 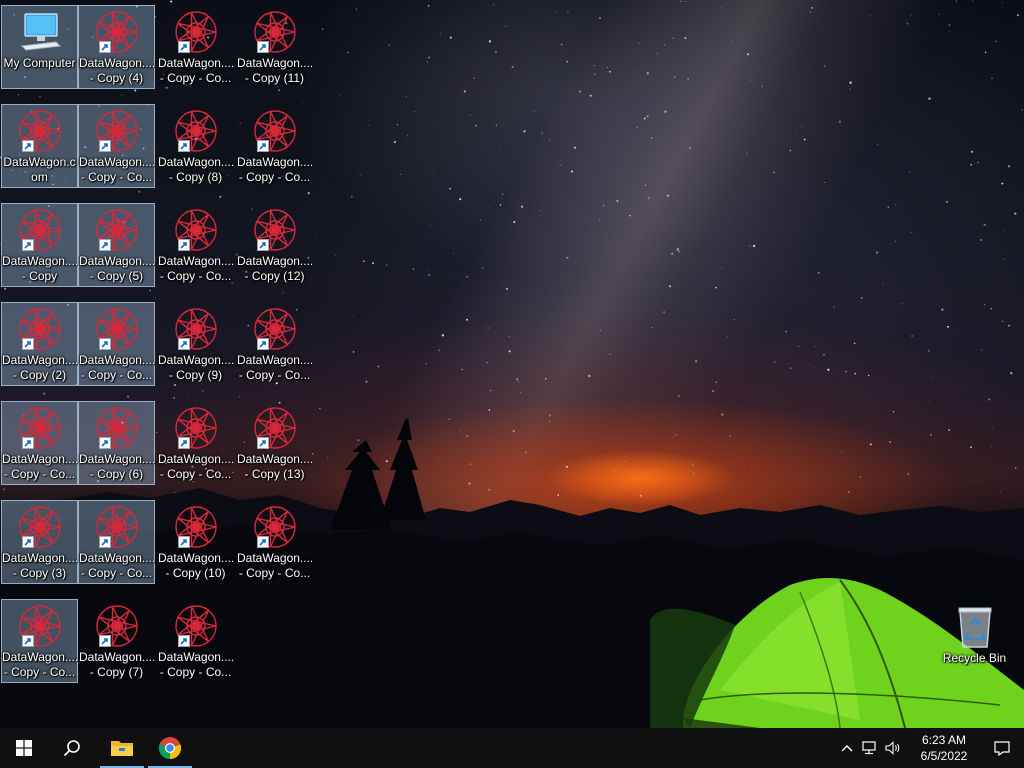 I want to click on datawagon-shortcut: DataWagon.... - Copy (6), so click(x=116, y=443).